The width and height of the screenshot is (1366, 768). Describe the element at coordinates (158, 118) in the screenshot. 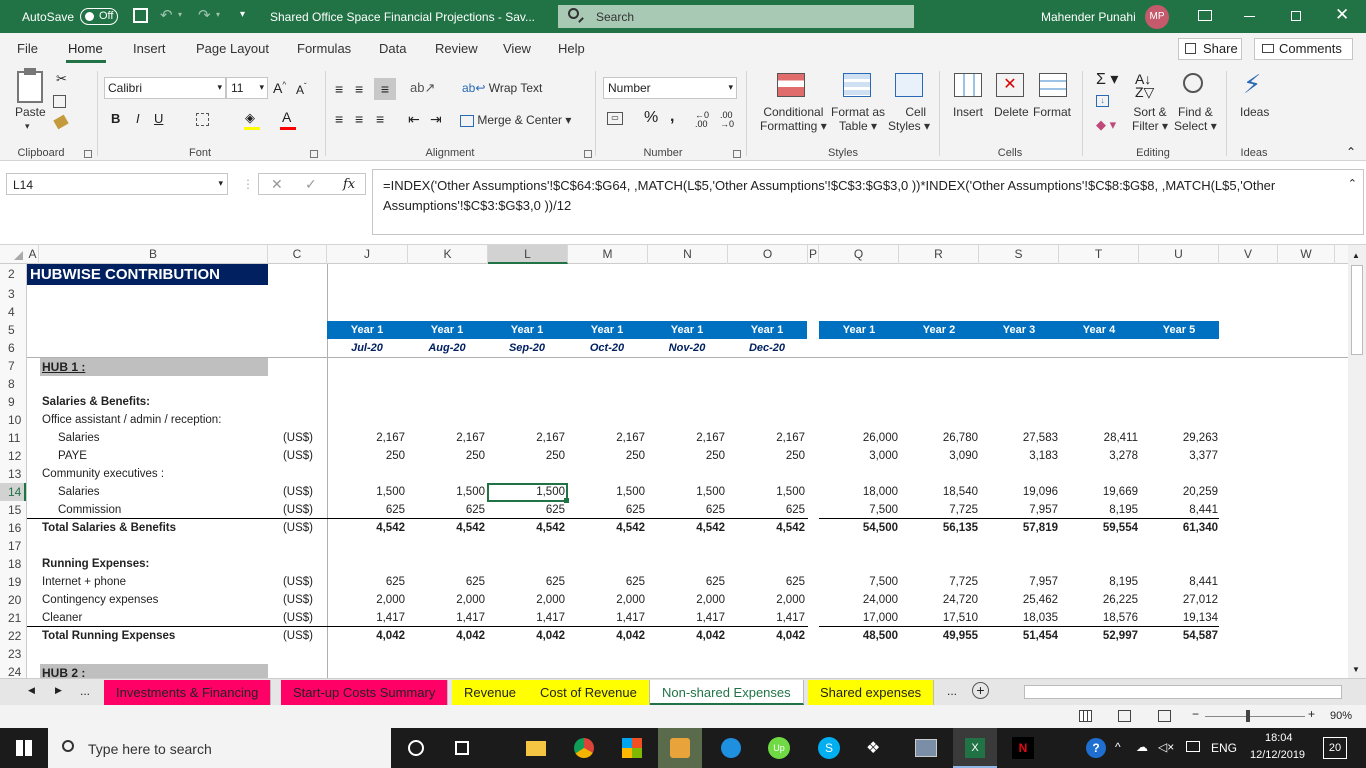

I see `underline-icon: U` at that location.